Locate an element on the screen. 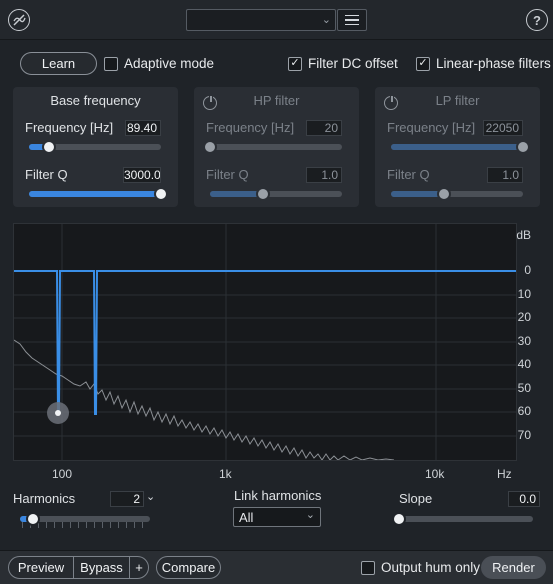 This screenshot has height=584, width=553. db-tick-label: 10 is located at coordinates (524, 294).